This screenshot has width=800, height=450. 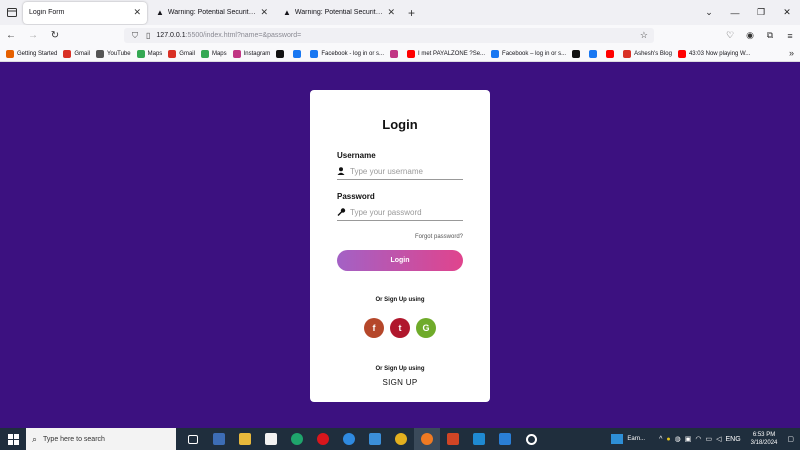 What do you see at coordinates (342, 171) in the screenshot?
I see `user-icon` at bounding box center [342, 171].